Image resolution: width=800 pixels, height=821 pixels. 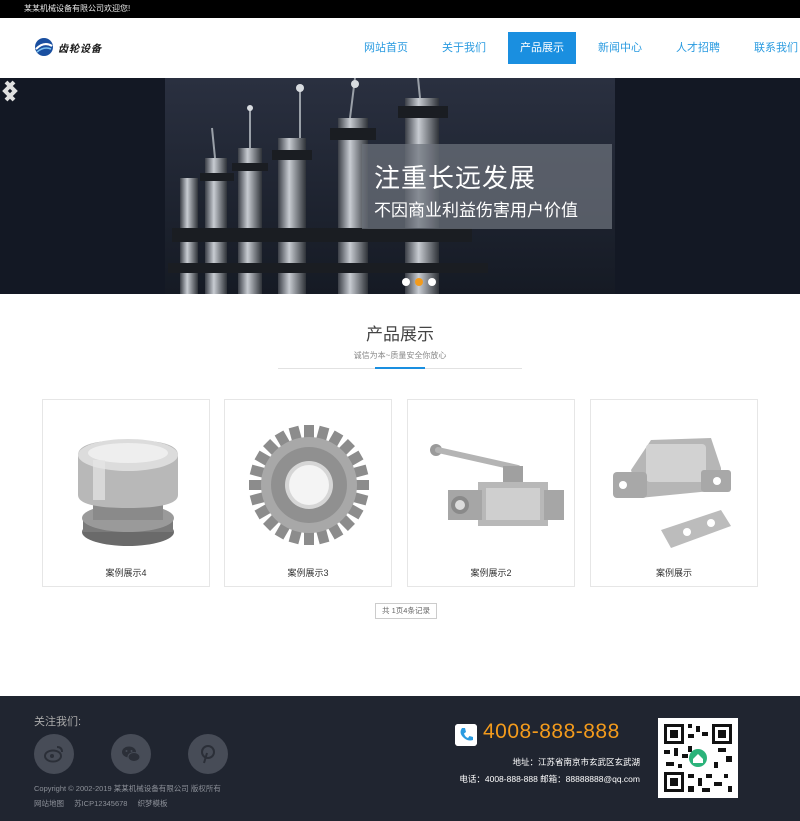 I want to click on nav-item-contact: 联系我们, so click(x=771, y=48).